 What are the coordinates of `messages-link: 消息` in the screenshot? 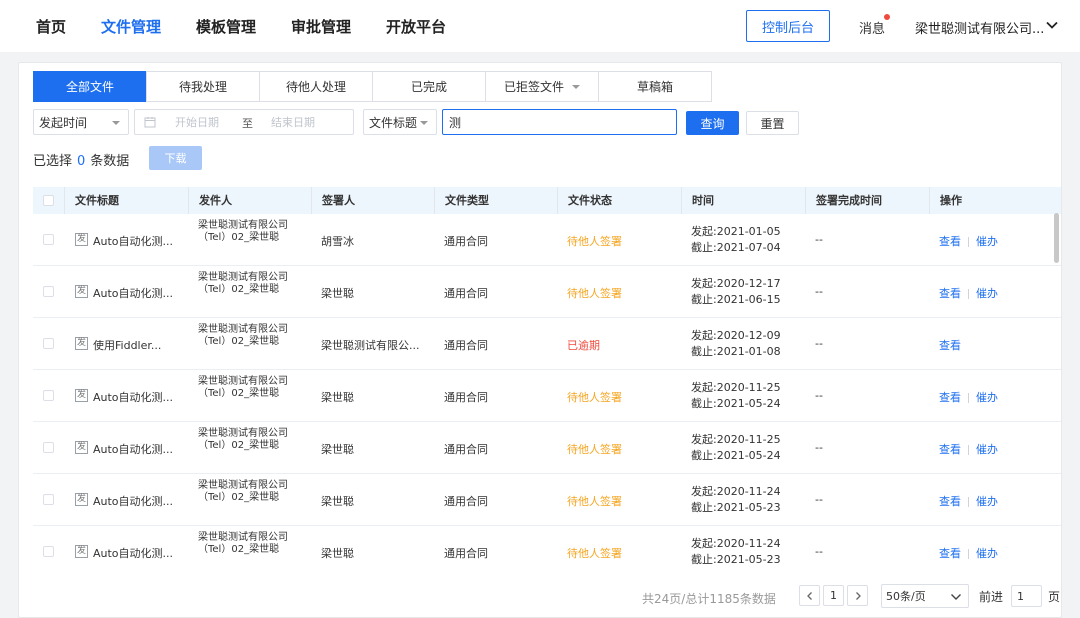 It's located at (872, 27).